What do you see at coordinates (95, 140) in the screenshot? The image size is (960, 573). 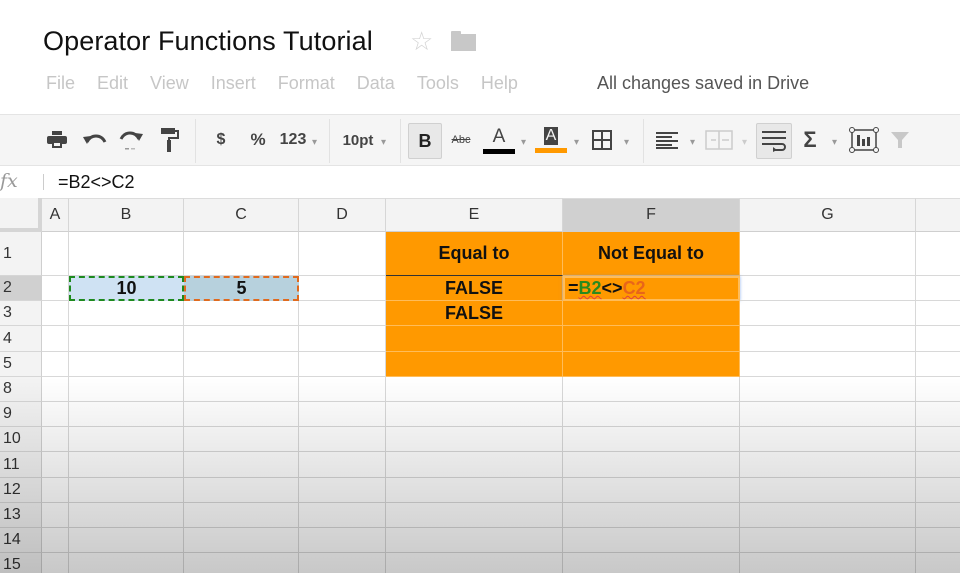 I see `undo-button` at bounding box center [95, 140].